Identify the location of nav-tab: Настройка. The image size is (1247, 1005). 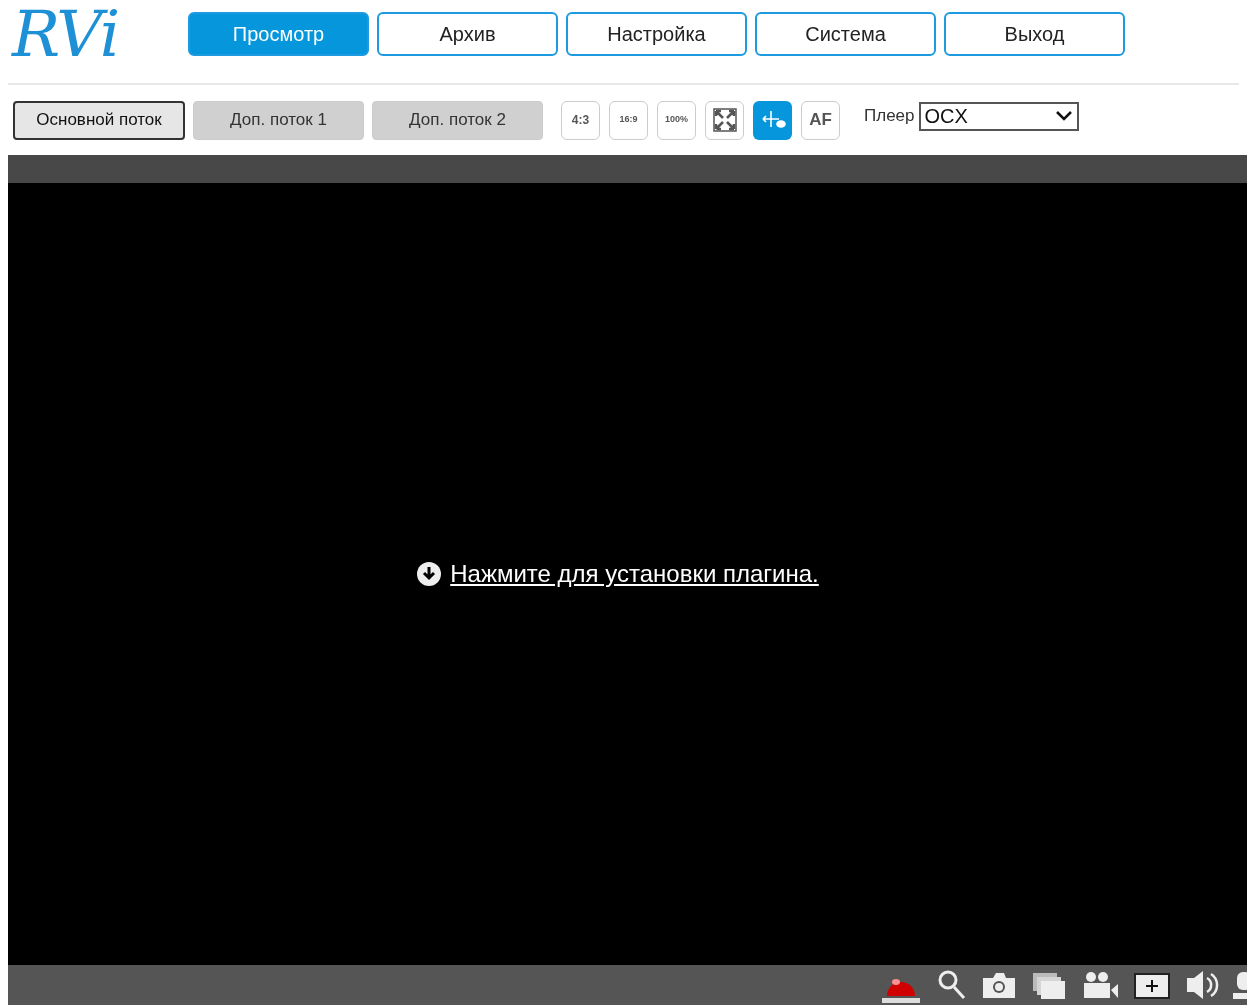
(656, 33).